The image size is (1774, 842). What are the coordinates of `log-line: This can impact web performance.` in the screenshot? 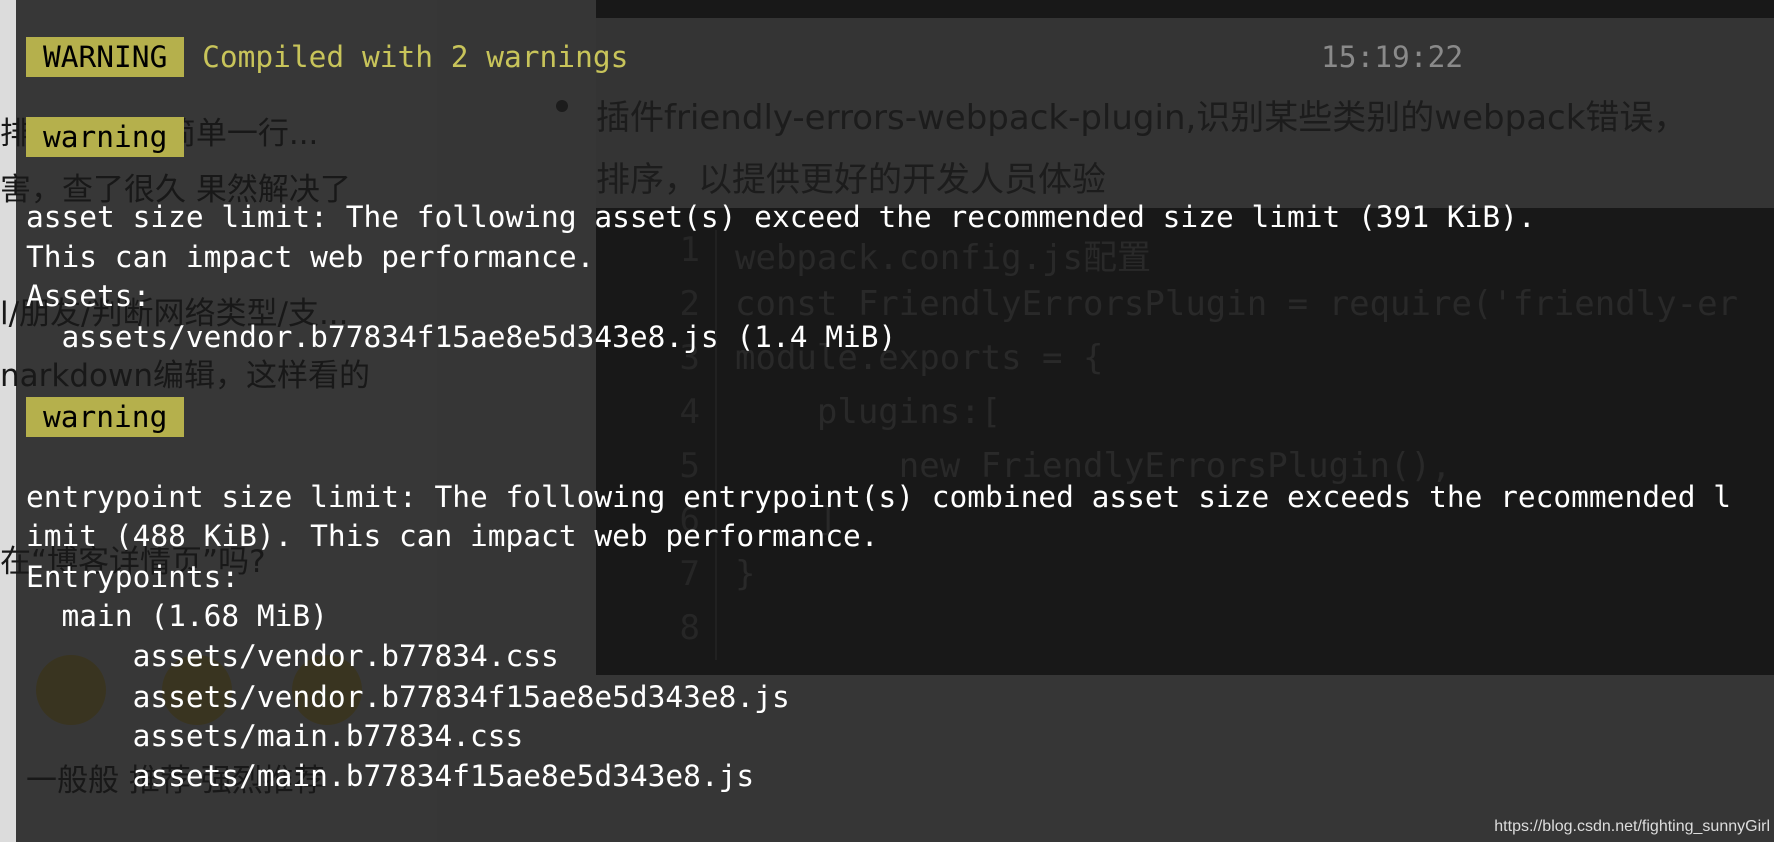 It's located at (310, 257).